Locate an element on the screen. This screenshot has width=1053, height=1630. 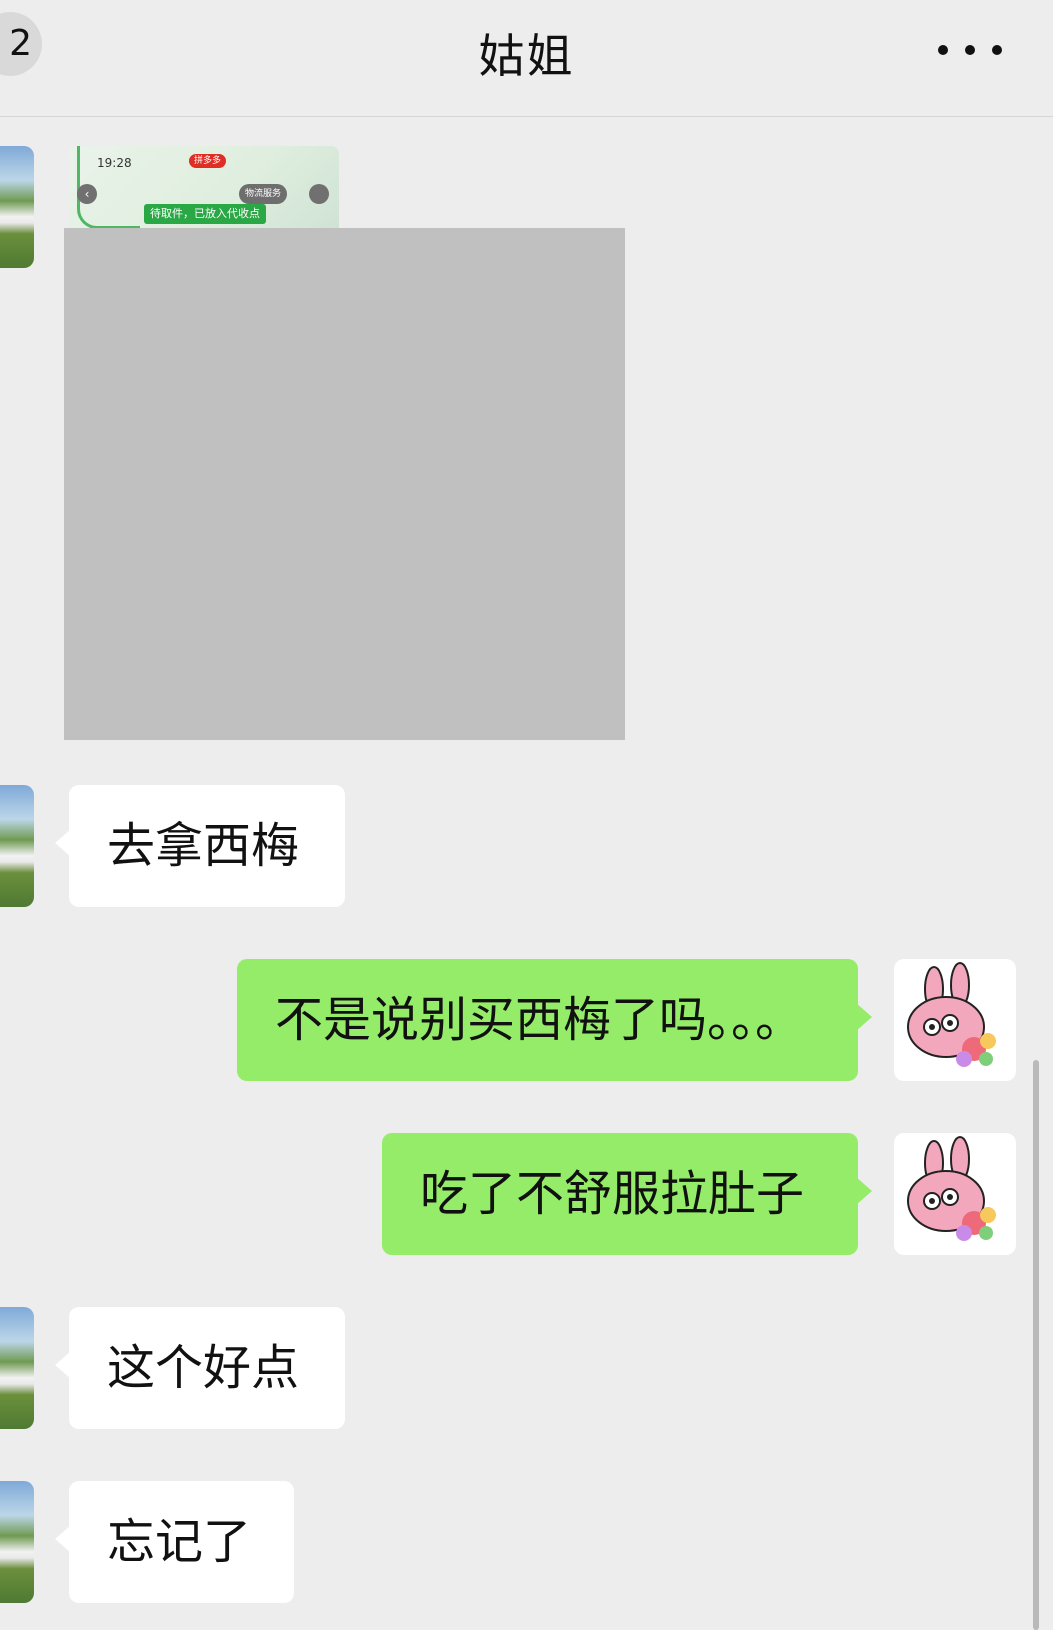
chevron-left-icon: ‹ is located at coordinates (87, 194).